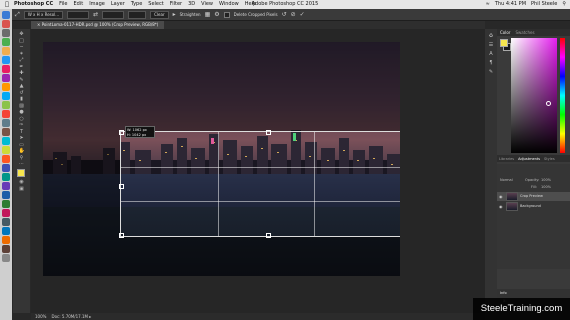 This screenshot has width=570, height=320. What do you see at coordinates (22, 106) in the screenshot?
I see `gradient-tool-icon: ▨` at bounding box center [22, 106].